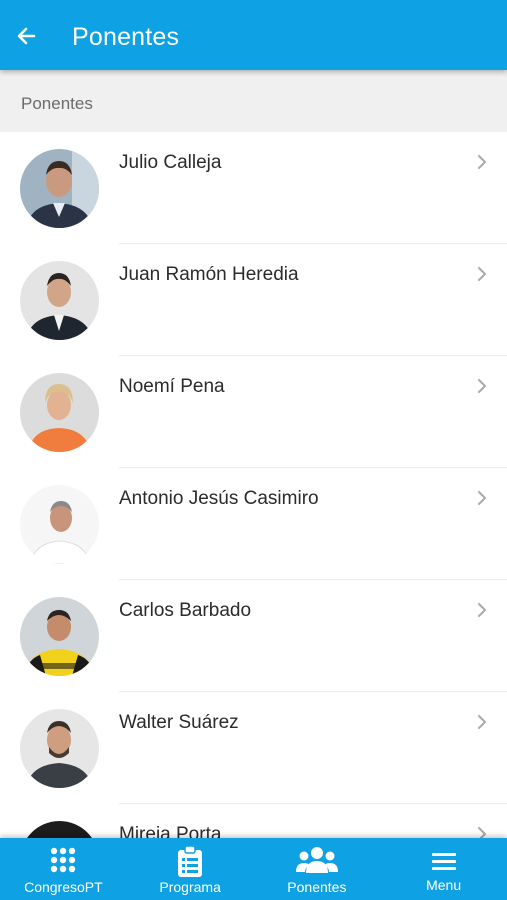 This screenshot has height=900, width=507. I want to click on nav-label: CongresoPT, so click(63, 887).